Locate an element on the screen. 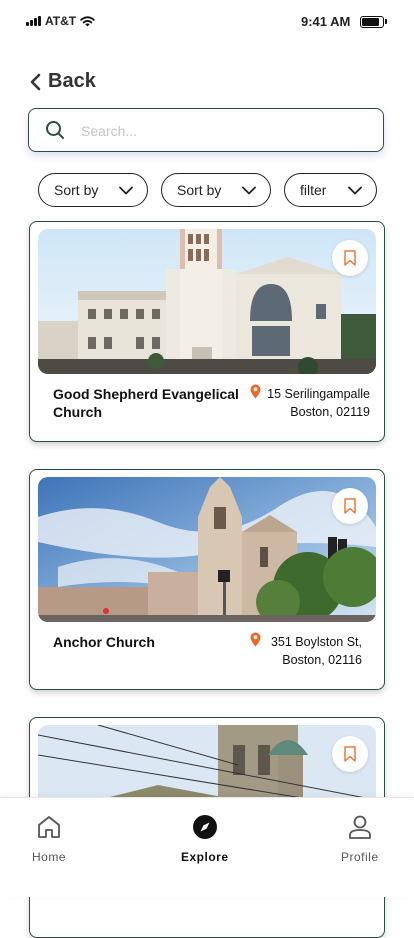 Image resolution: width=414 pixels, height=938 pixels. search-bar is located at coordinates (206, 130).